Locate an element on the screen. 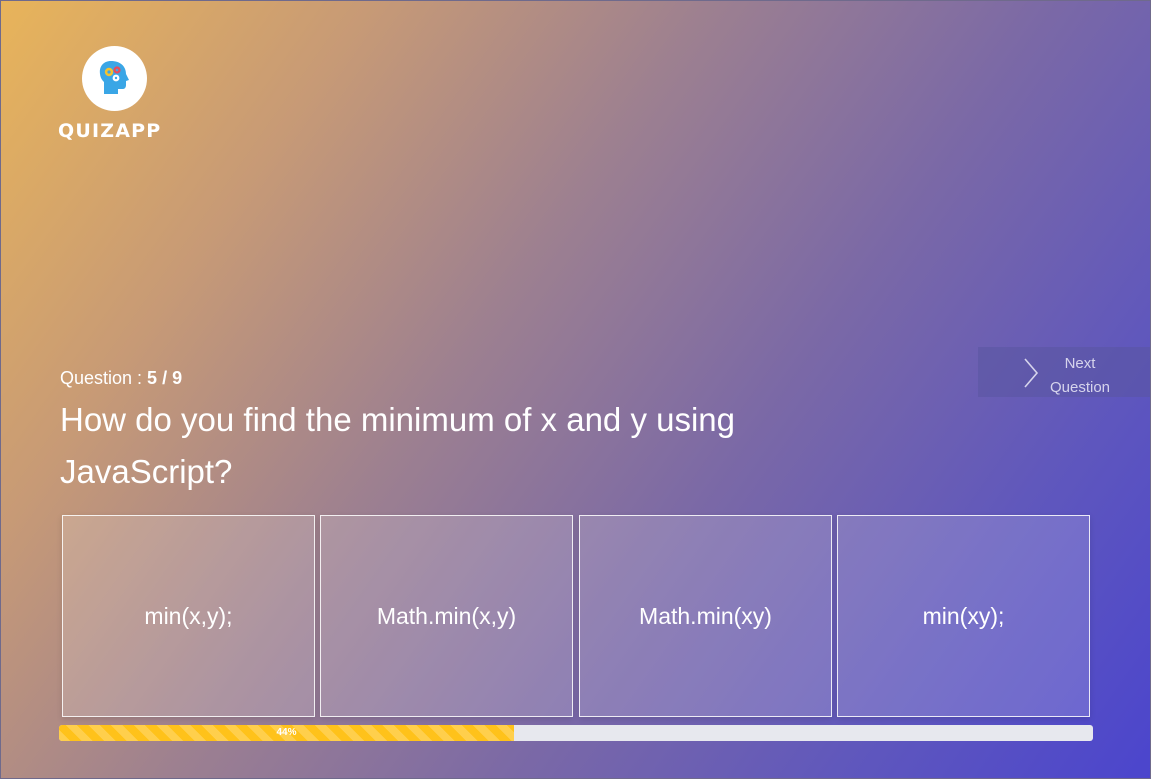  progress-label: 44% is located at coordinates (286, 732).